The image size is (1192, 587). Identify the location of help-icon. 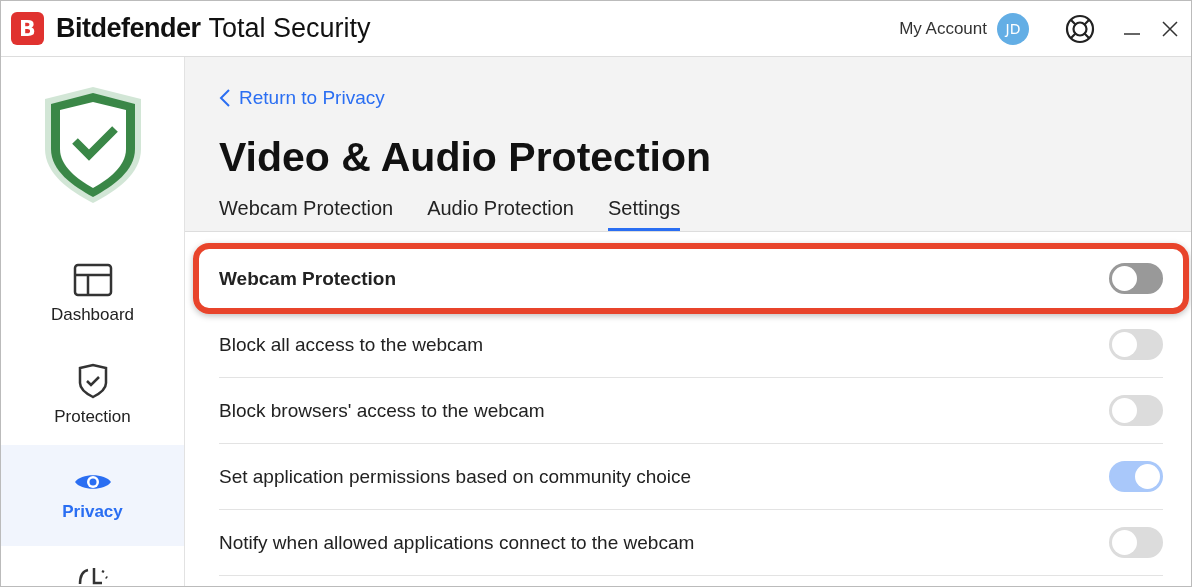
(1080, 28).